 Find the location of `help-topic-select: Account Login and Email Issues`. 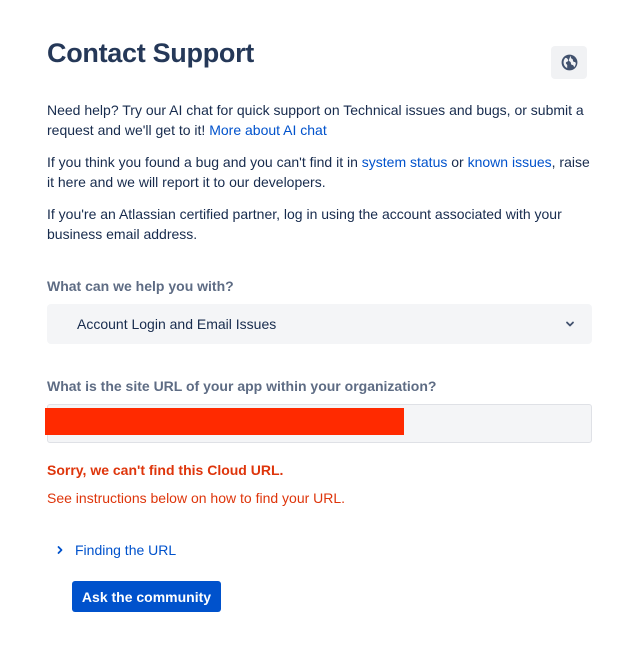

help-topic-select: Account Login and Email Issues is located at coordinates (319, 324).